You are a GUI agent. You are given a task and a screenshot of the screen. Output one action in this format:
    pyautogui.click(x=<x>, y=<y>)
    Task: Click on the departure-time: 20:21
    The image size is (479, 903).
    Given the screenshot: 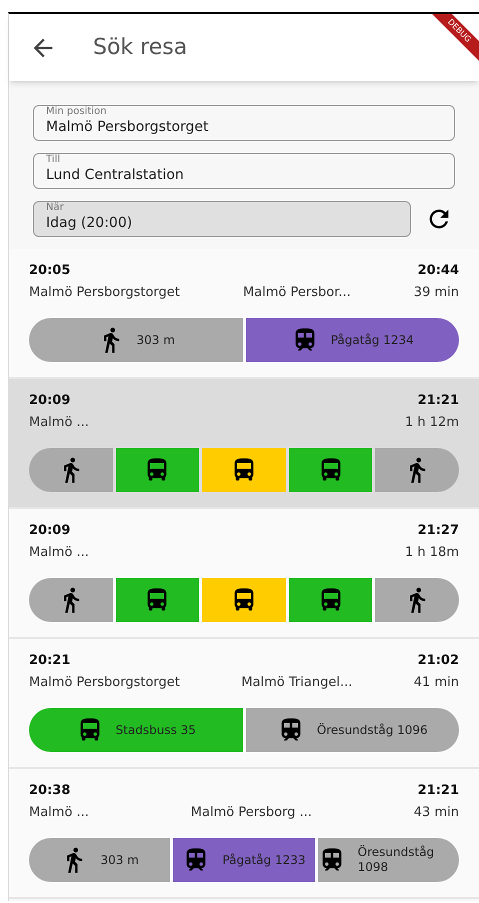 What is the action you would take?
    pyautogui.click(x=49, y=661)
    